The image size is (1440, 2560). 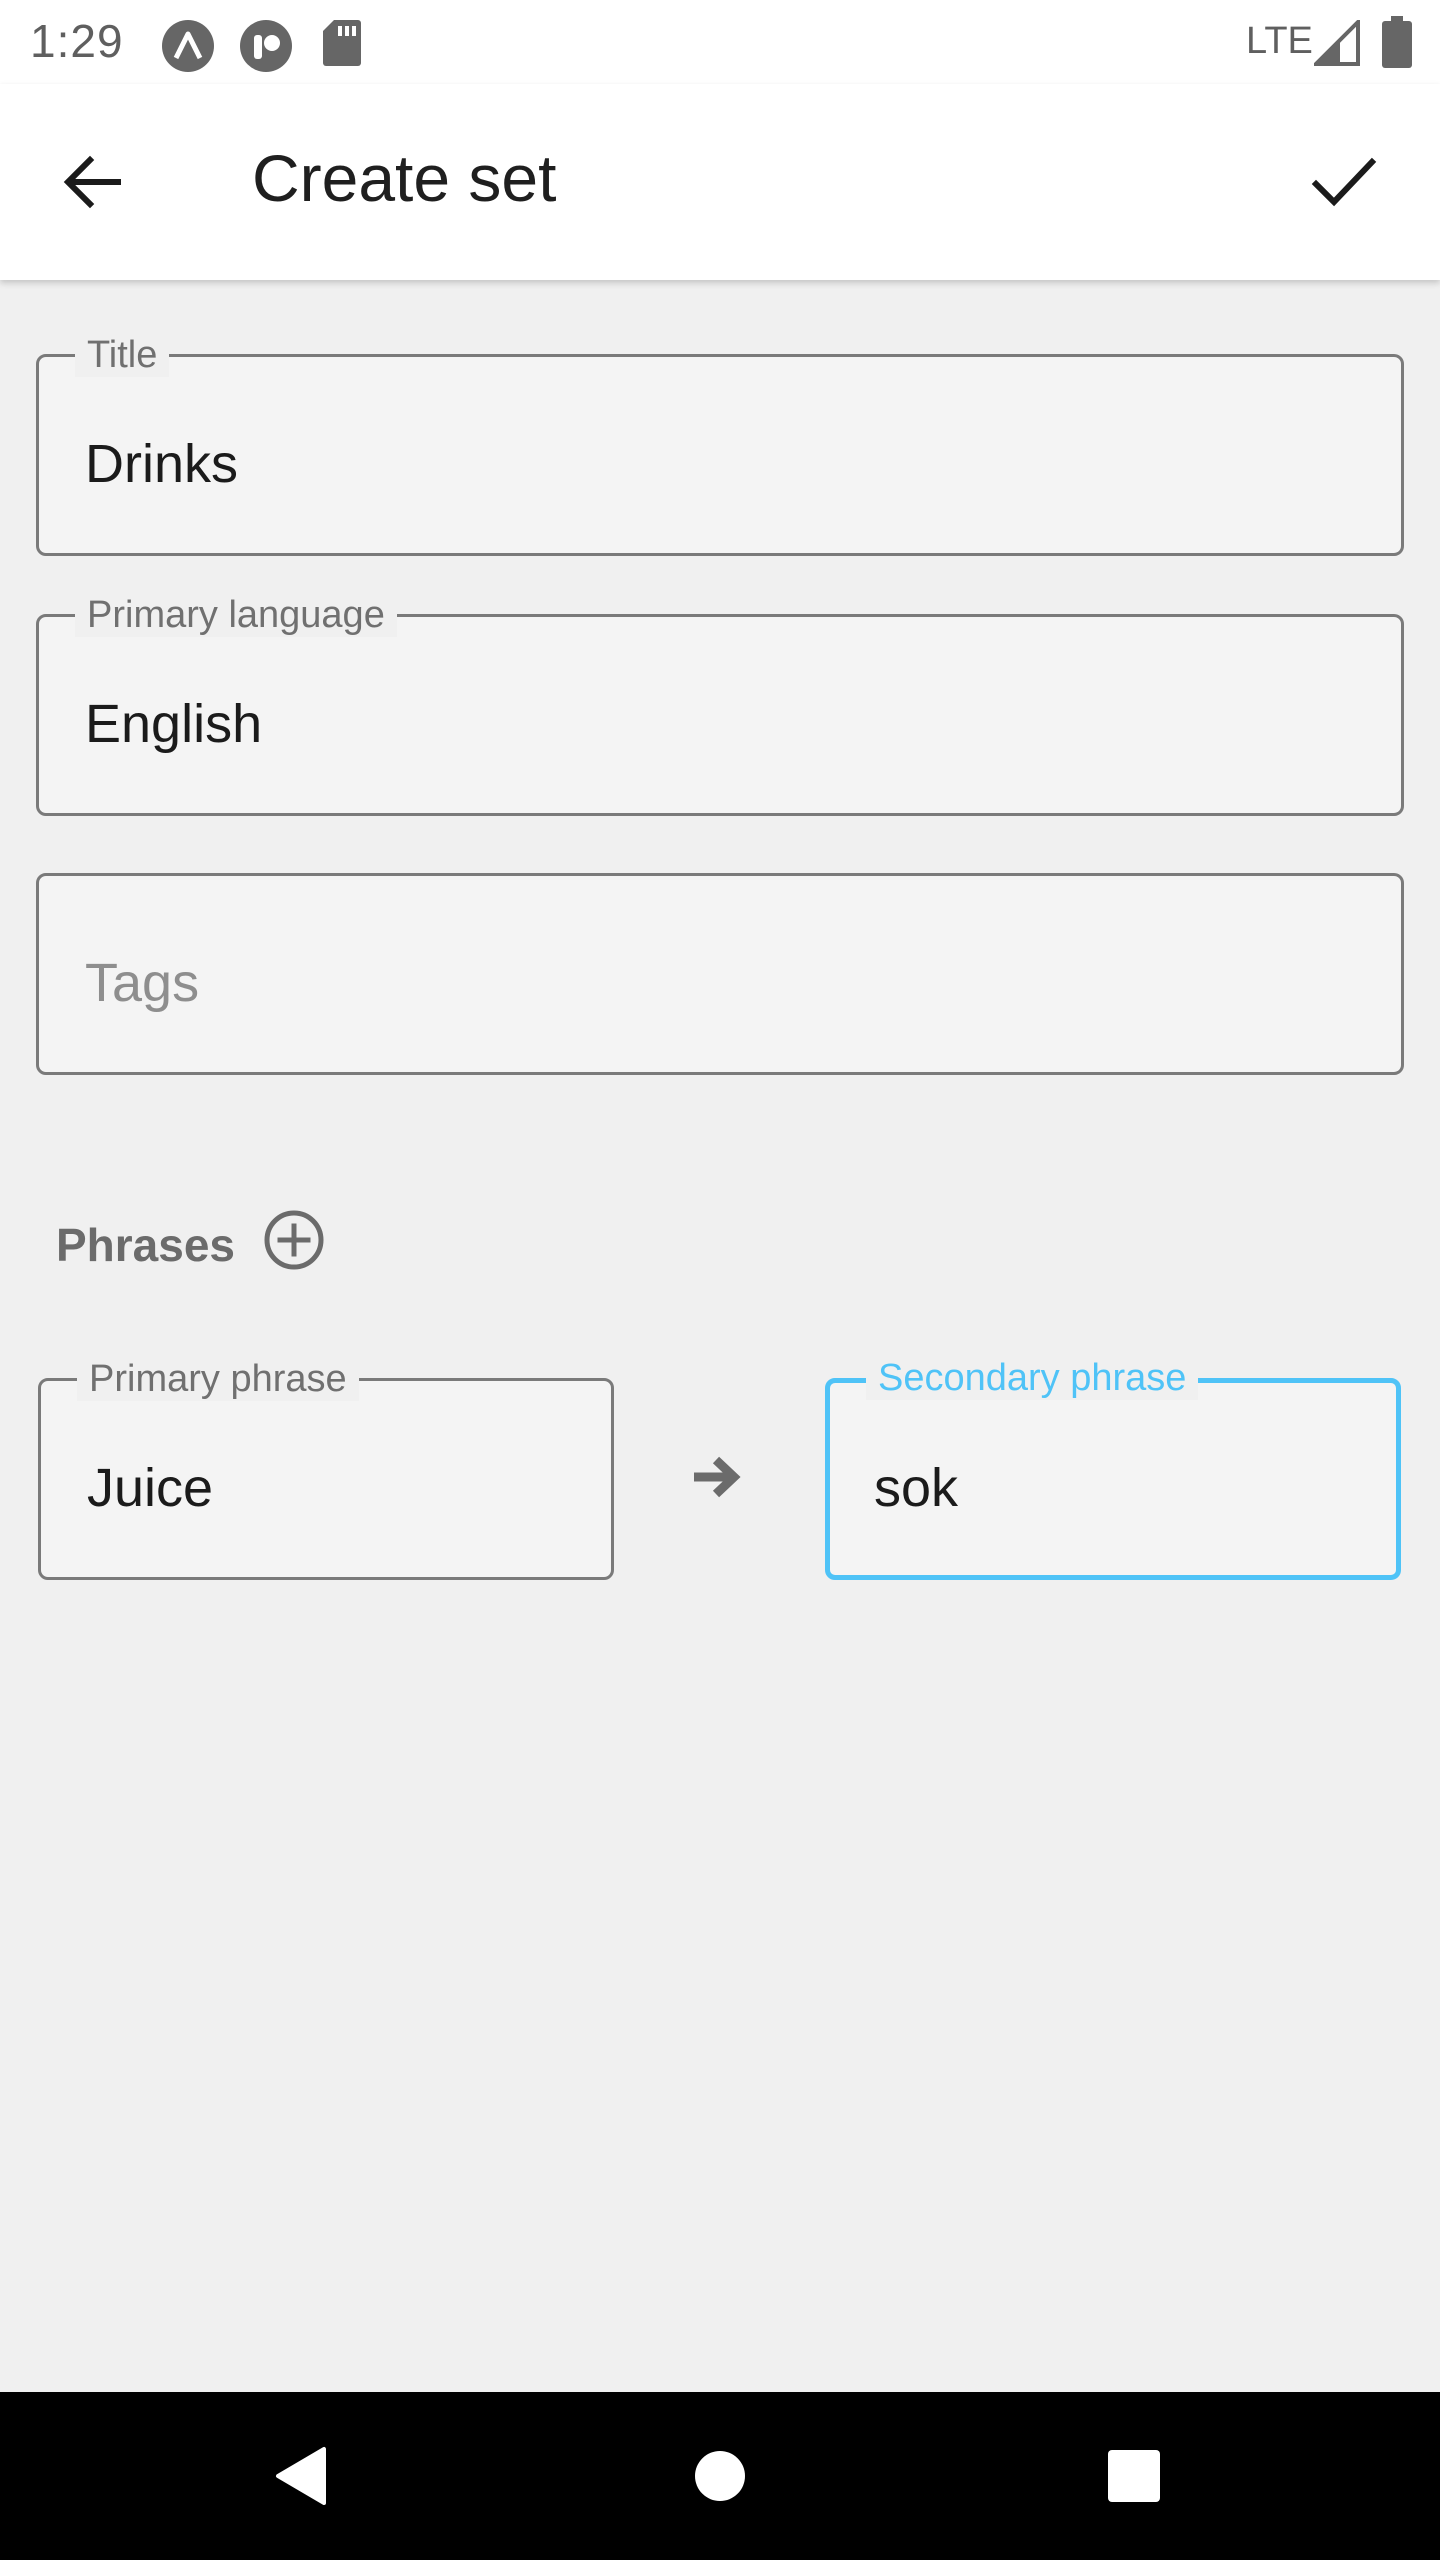 I want to click on arrow-back-icon, so click(x=92, y=182).